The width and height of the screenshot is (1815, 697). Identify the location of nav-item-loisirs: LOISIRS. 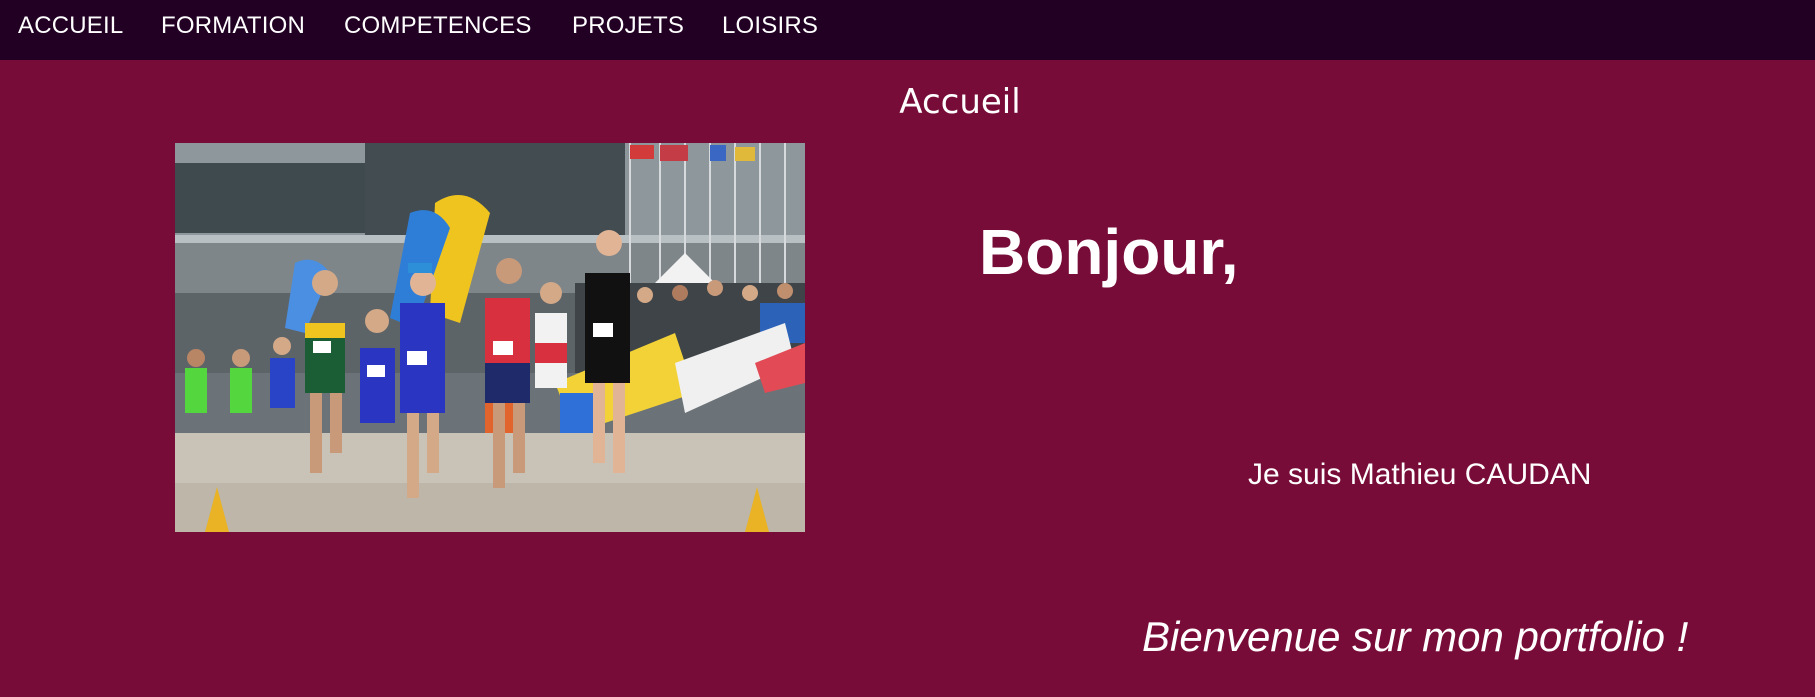
(770, 26).